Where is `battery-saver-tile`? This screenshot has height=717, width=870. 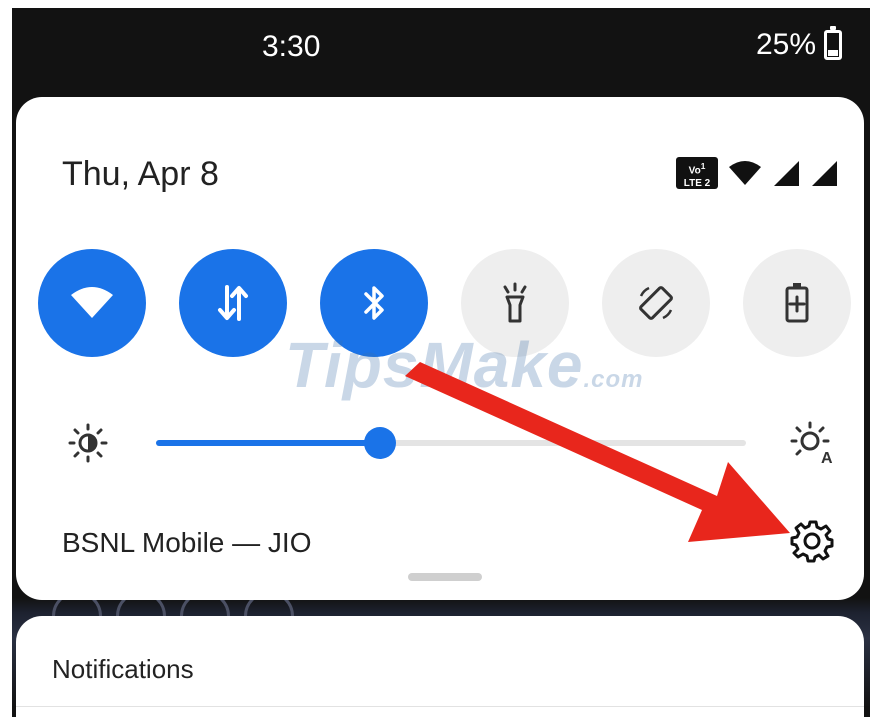
battery-saver-tile is located at coordinates (797, 303).